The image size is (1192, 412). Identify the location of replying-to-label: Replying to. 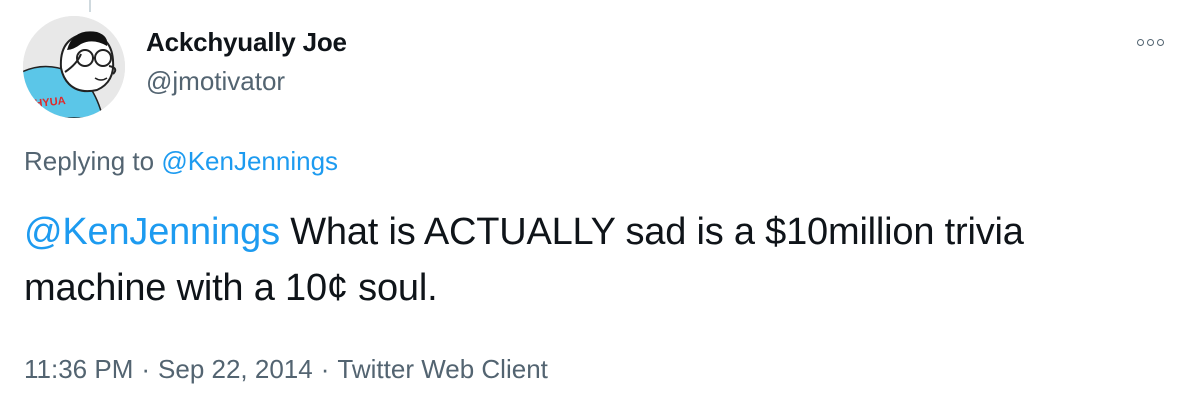
(89, 161).